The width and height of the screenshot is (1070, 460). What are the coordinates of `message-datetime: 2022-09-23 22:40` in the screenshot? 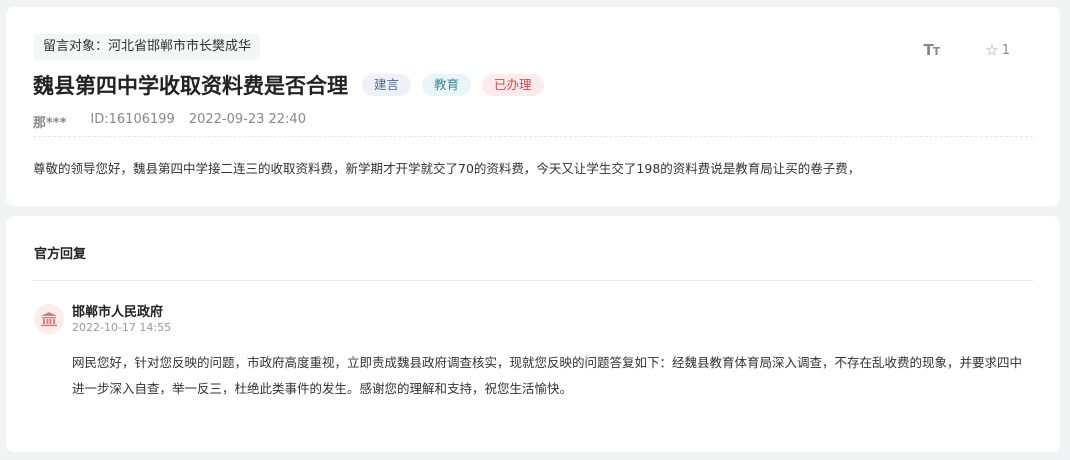 It's located at (247, 119).